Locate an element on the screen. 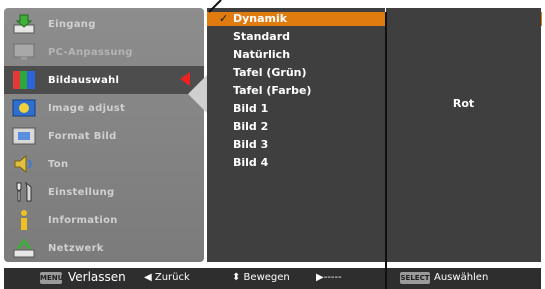 The image size is (545, 289). select-key-icon: SELECT is located at coordinates (415, 278).